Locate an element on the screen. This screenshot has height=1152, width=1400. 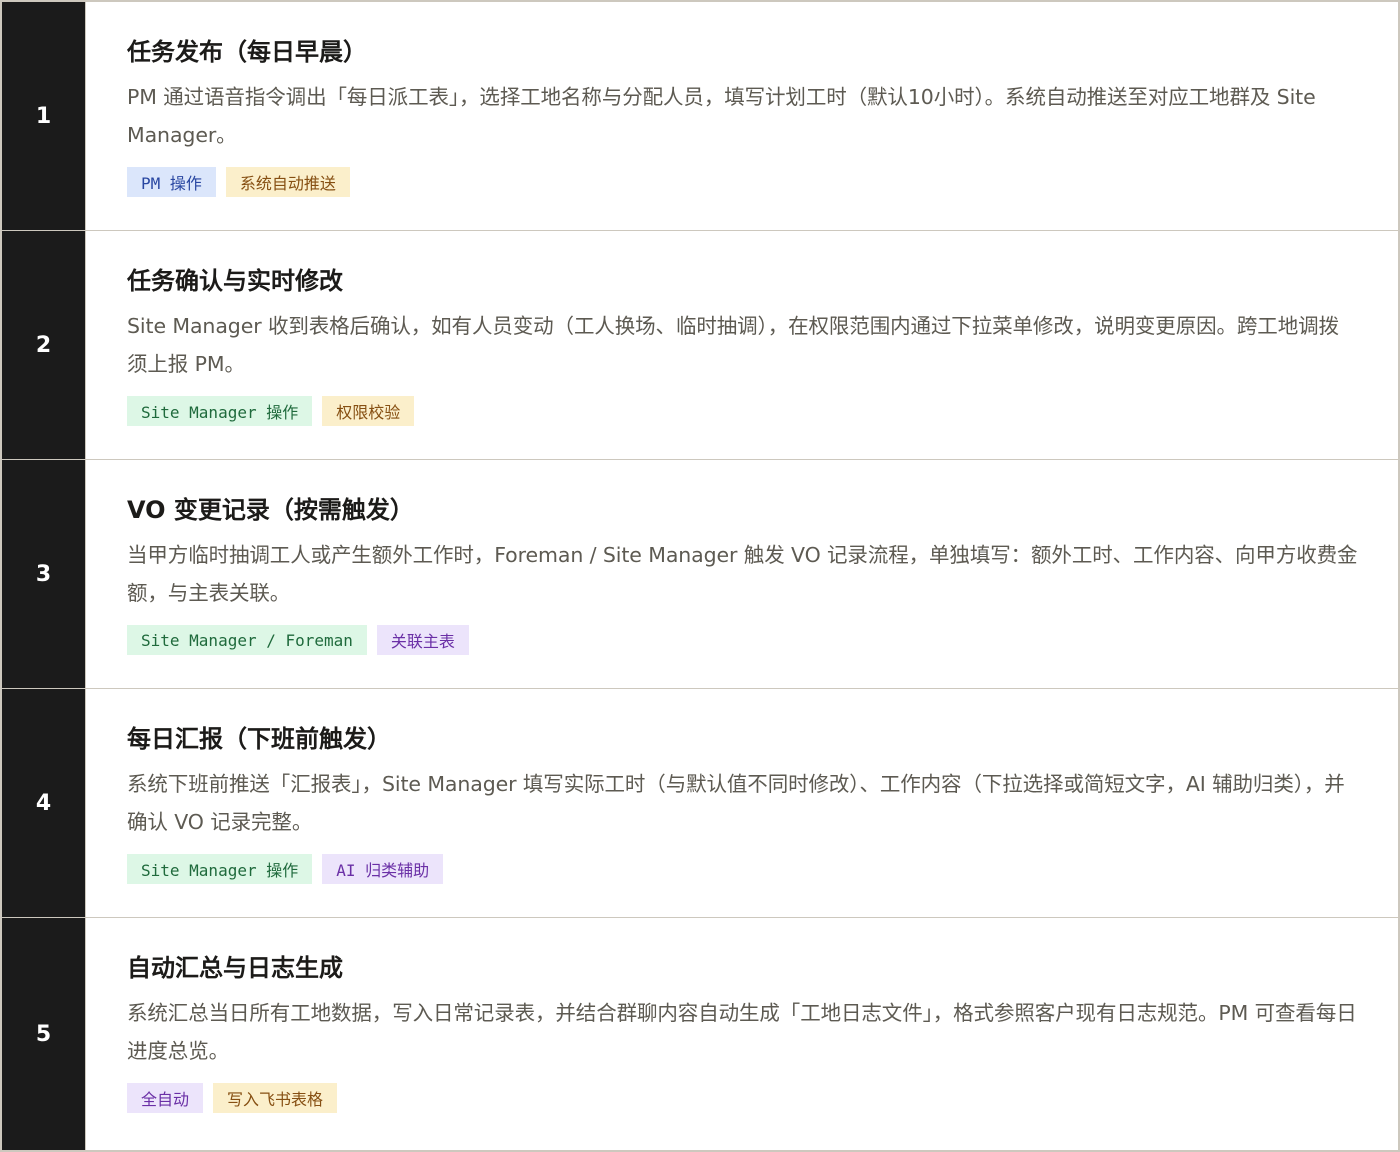
tag-badge: 权限校验 is located at coordinates (368, 411).